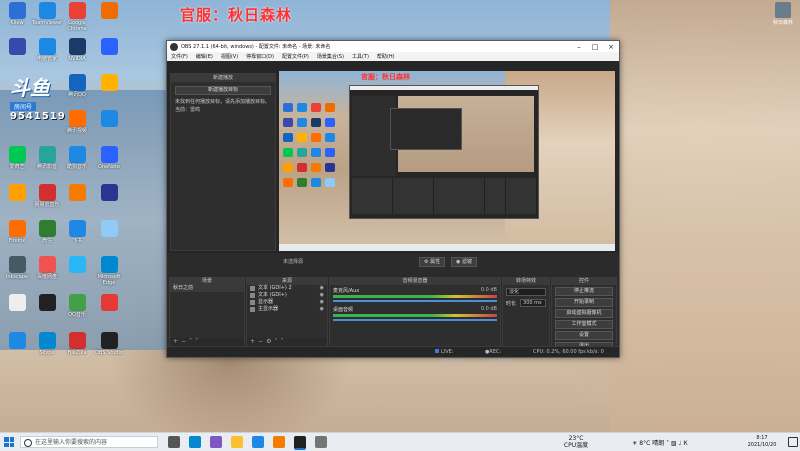  I want to click on desktop-icon: 酷狗音乐, so click(77, 158).